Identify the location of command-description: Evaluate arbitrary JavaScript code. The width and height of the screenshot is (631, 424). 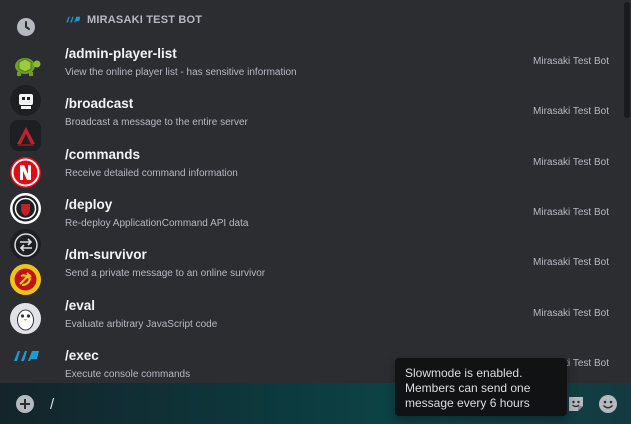
(141, 324).